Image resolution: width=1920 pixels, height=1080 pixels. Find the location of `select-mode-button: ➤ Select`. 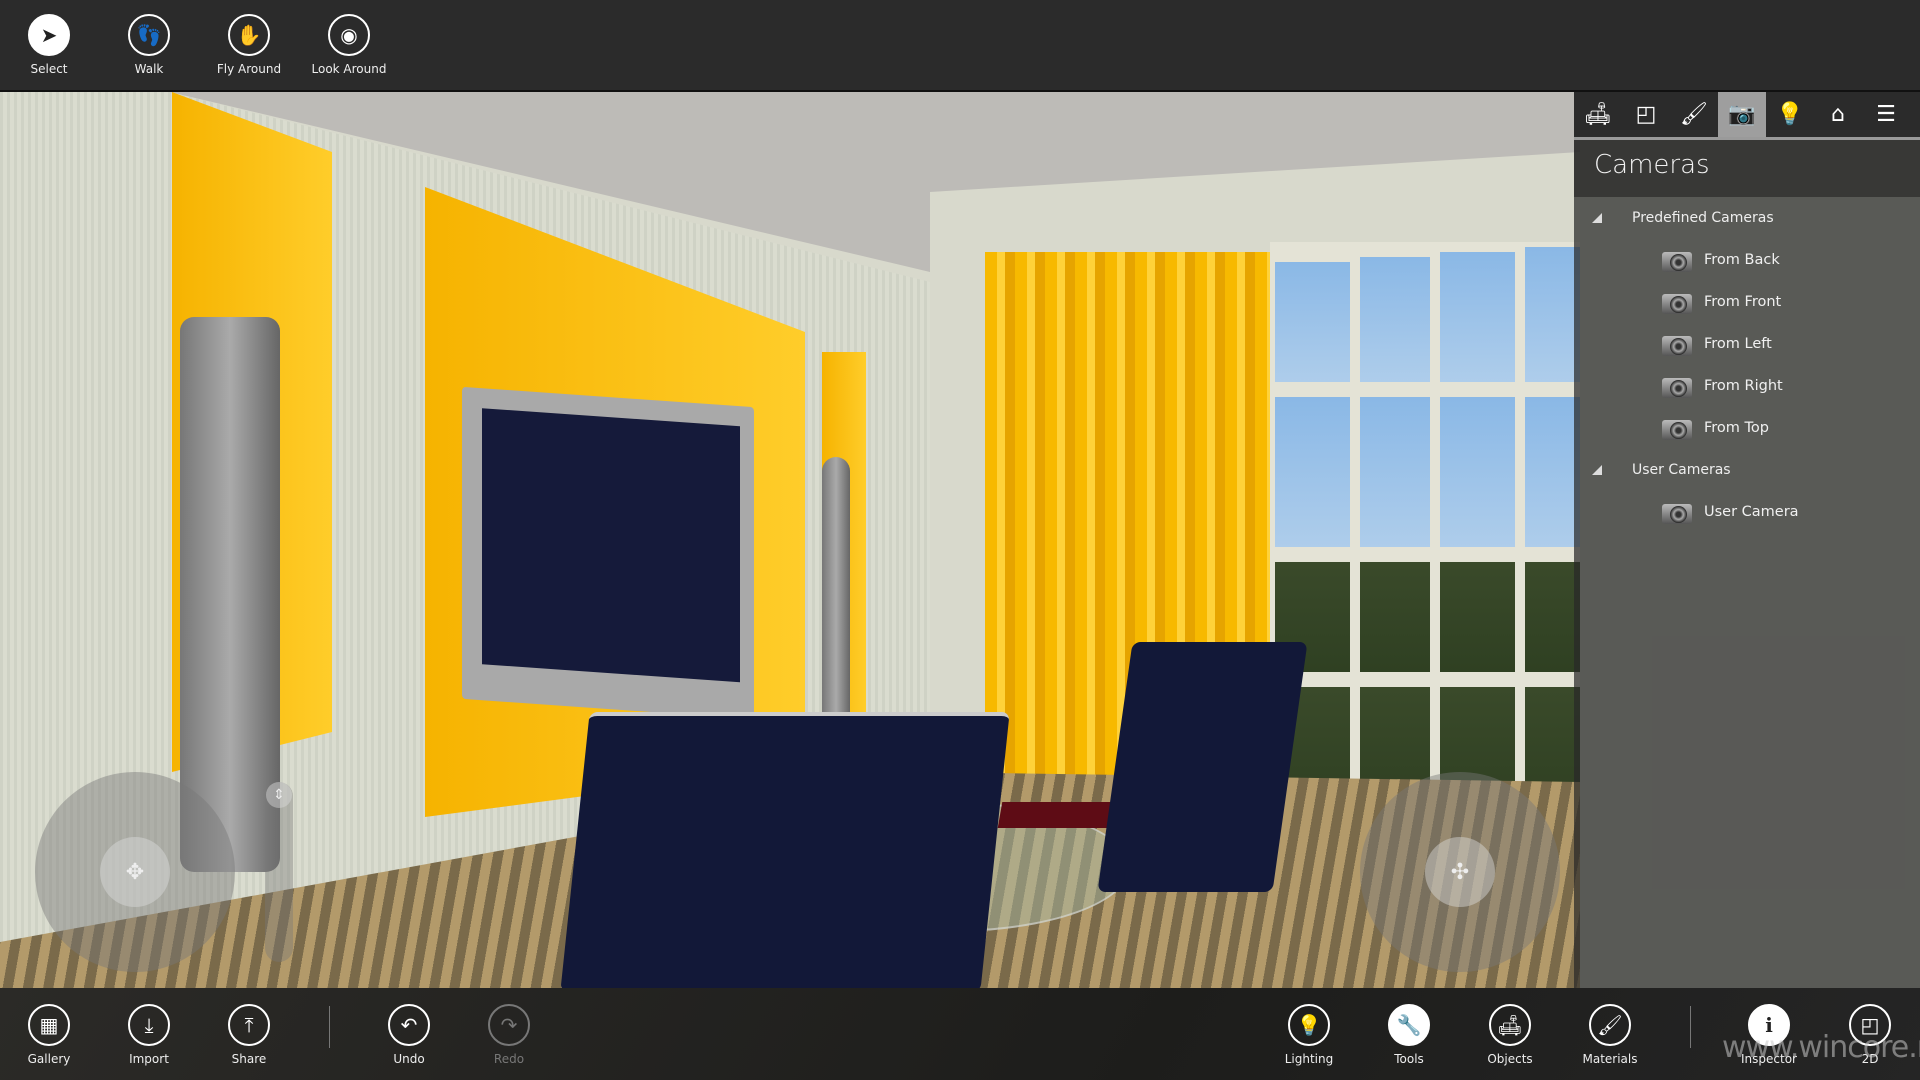

select-mode-button: ➤ Select is located at coordinates (49, 45).